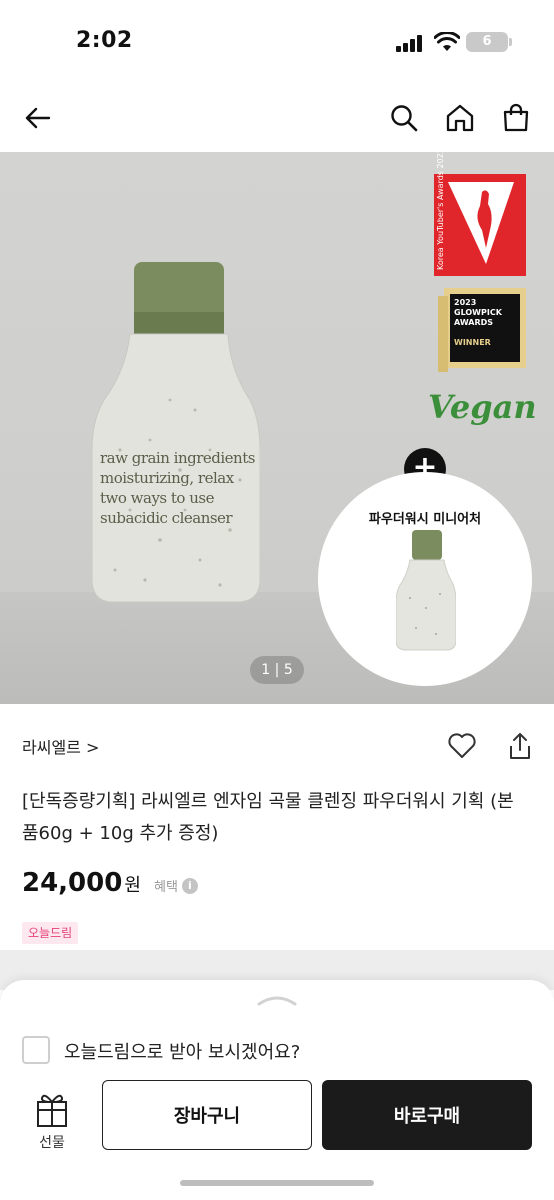  I want to click on wishlist-button, so click(462, 746).